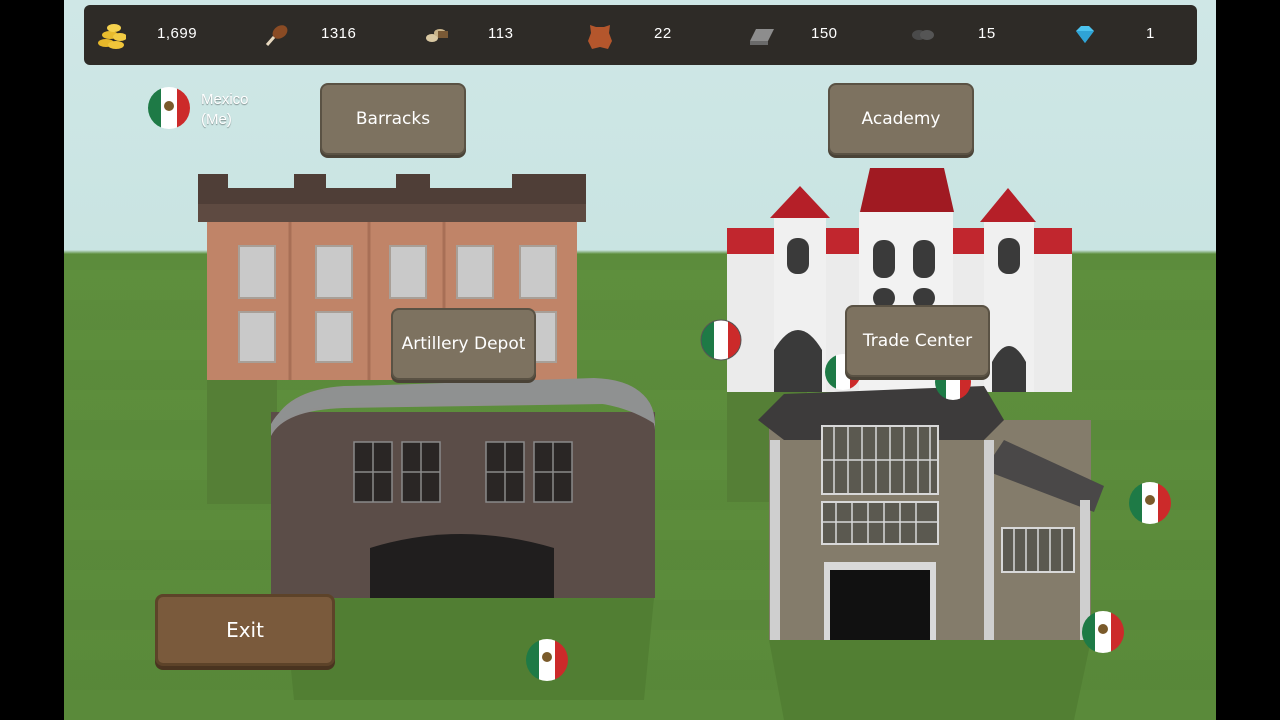  What do you see at coordinates (987, 33) in the screenshot?
I see `coal-value: 15` at bounding box center [987, 33].